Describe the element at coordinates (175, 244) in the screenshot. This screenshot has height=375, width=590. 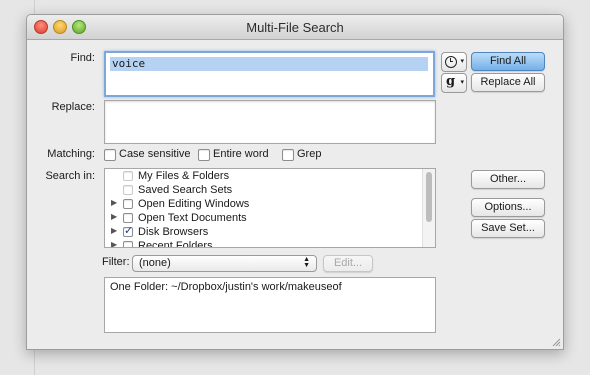
I see `list-item-label: Recent Folders` at that location.